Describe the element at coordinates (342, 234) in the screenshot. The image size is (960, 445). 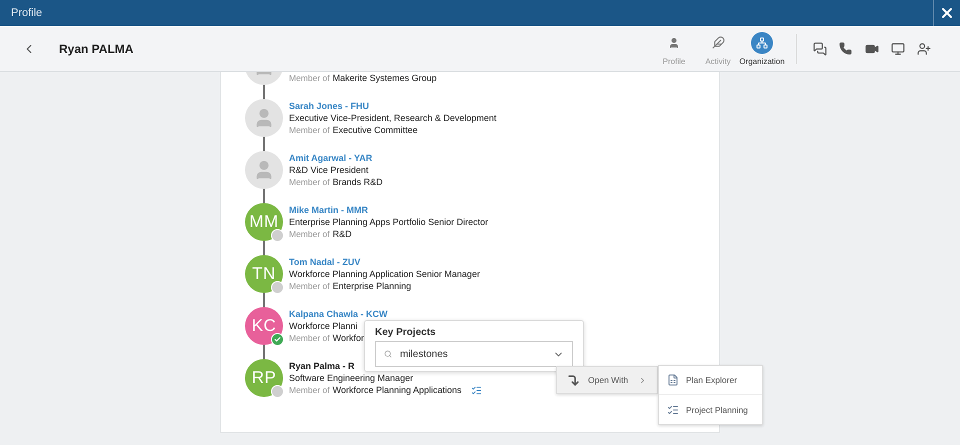
I see `group-name: R&D` at that location.